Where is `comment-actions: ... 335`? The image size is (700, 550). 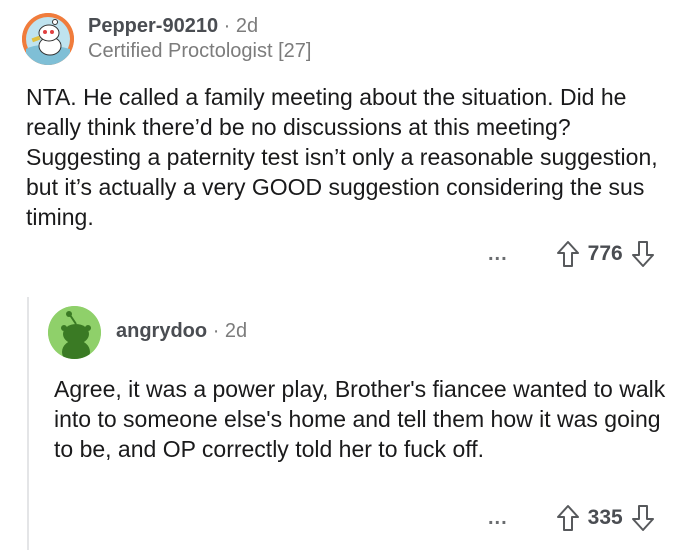 comment-actions: ... 335 is located at coordinates (571, 518).